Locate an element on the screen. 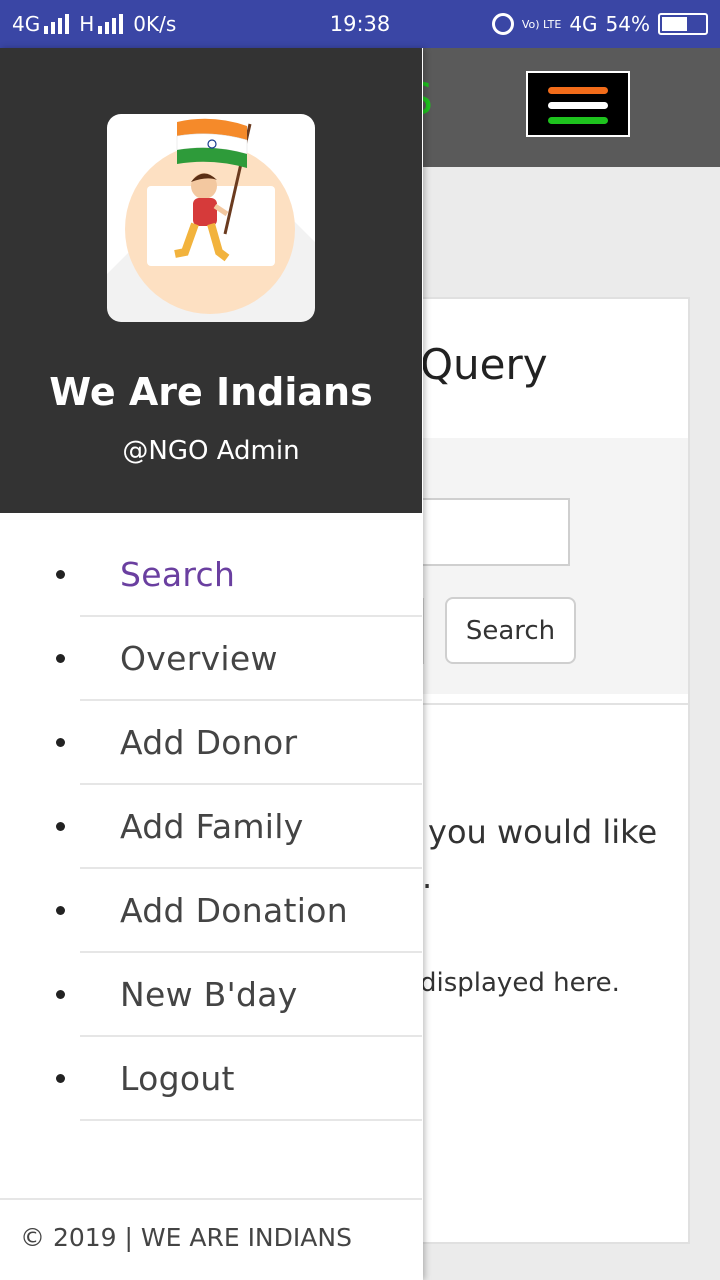 The image size is (720, 1280). menu-item-overview: Overview is located at coordinates (211, 659).